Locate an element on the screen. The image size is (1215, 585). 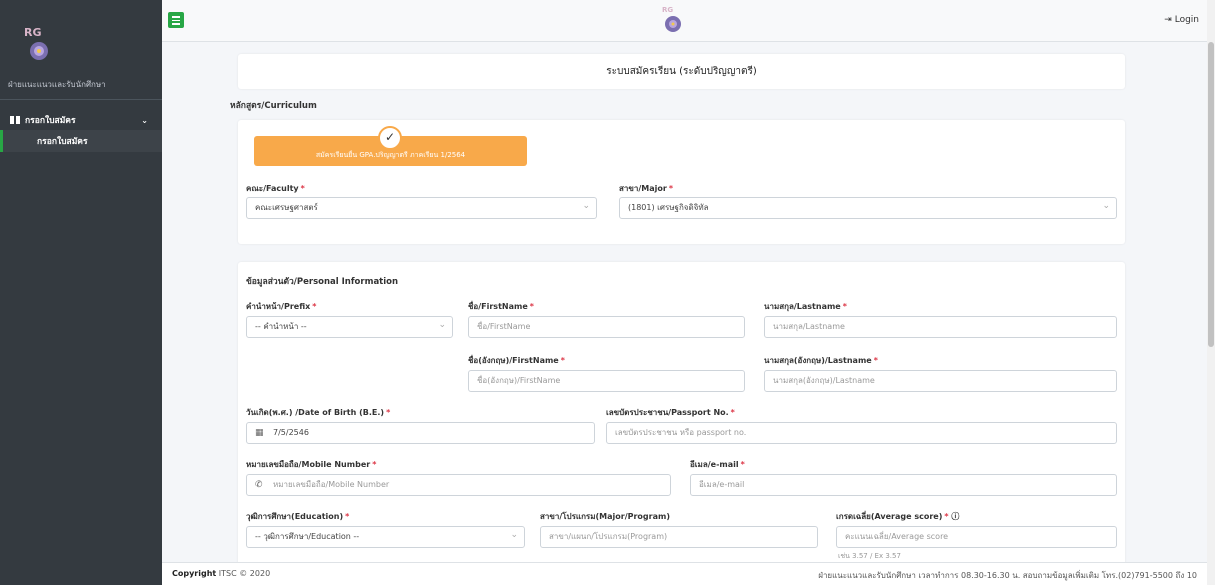
copyright: Copyright ITSC © 2020 is located at coordinates (221, 573).